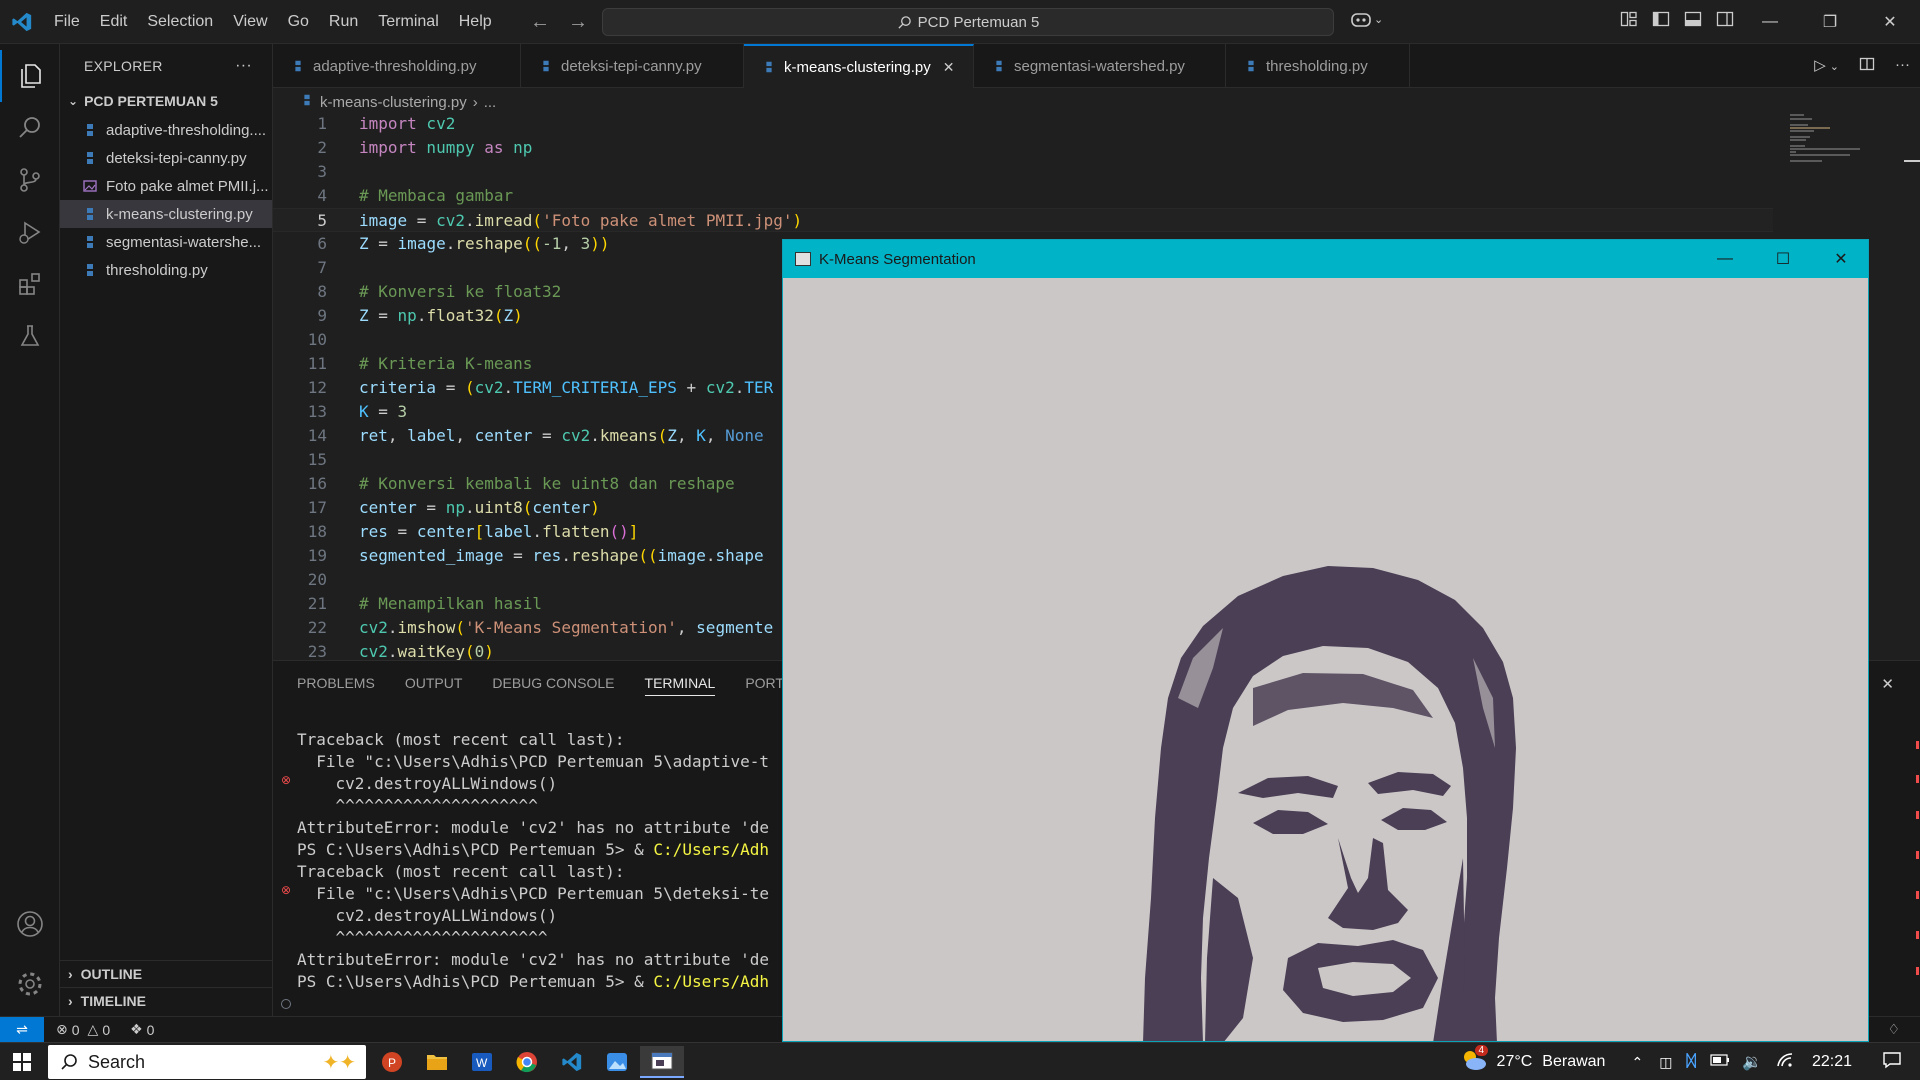 The width and height of the screenshot is (1920, 1080). What do you see at coordinates (1835, 139) in the screenshot?
I see `minimap` at bounding box center [1835, 139].